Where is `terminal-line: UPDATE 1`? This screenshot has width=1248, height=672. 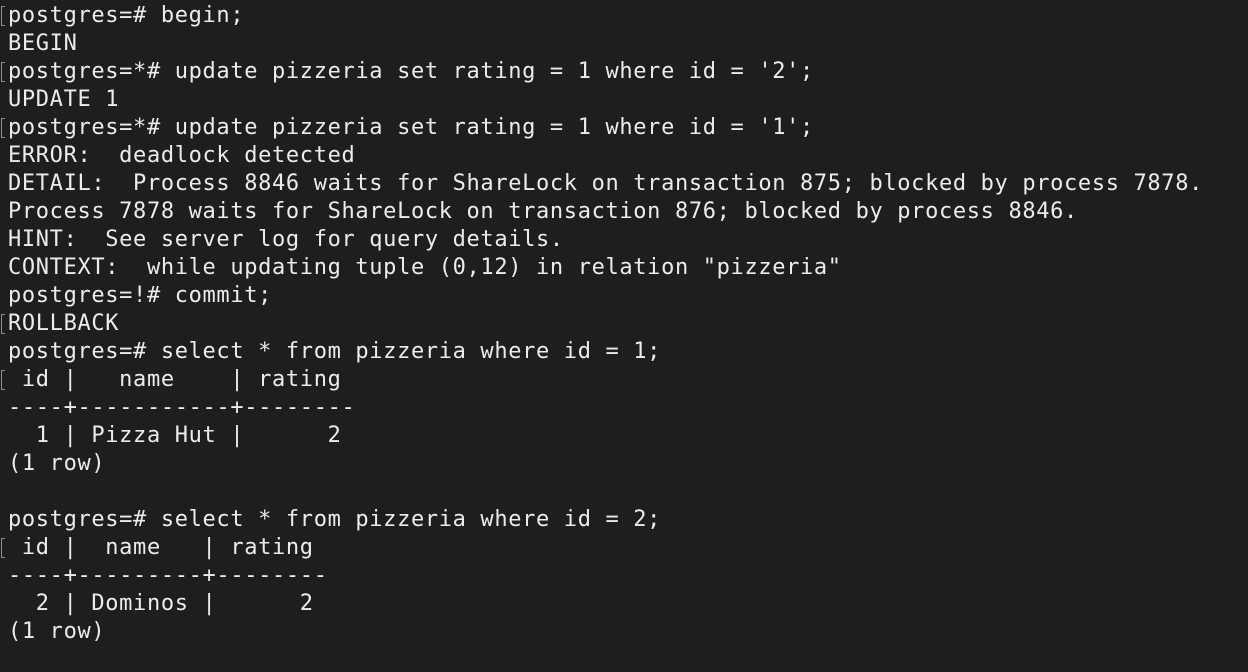
terminal-line: UPDATE 1 is located at coordinates (64, 99).